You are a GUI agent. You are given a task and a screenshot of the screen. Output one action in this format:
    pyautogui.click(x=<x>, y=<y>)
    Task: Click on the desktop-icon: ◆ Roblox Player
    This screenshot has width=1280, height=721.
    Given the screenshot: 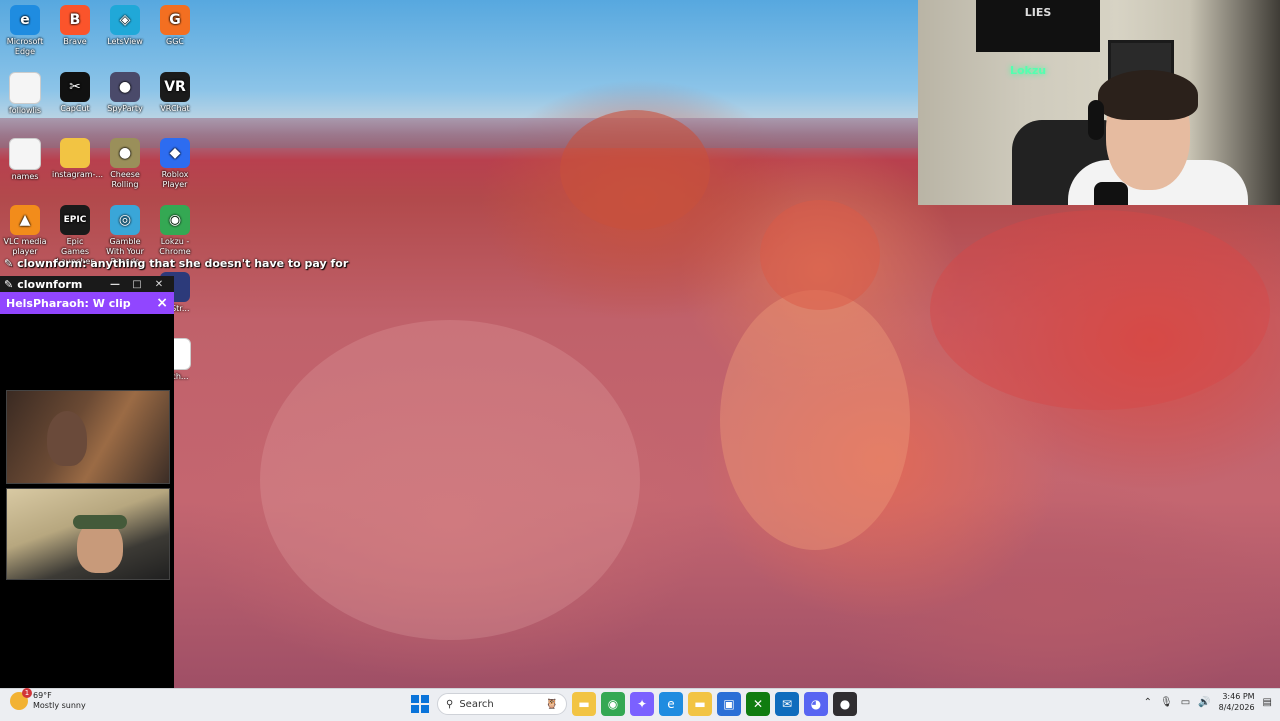 What is the action you would take?
    pyautogui.click(x=175, y=164)
    